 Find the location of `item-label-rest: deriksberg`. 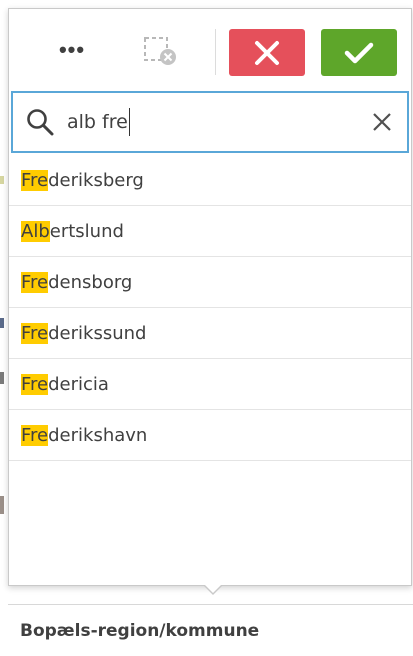

item-label-rest: deriksberg is located at coordinates (96, 180).